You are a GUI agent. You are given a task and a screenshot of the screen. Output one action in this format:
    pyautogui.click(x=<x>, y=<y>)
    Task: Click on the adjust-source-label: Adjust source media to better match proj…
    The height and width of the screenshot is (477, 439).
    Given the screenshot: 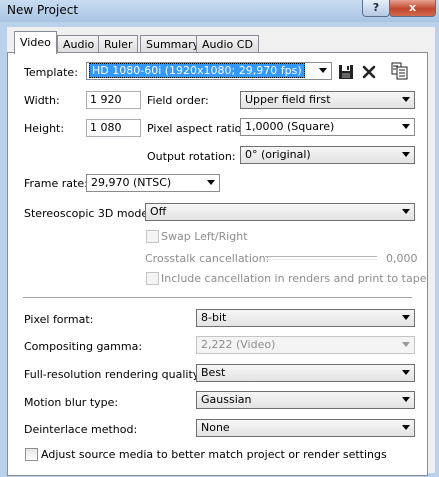 What is the action you would take?
    pyautogui.click(x=214, y=454)
    